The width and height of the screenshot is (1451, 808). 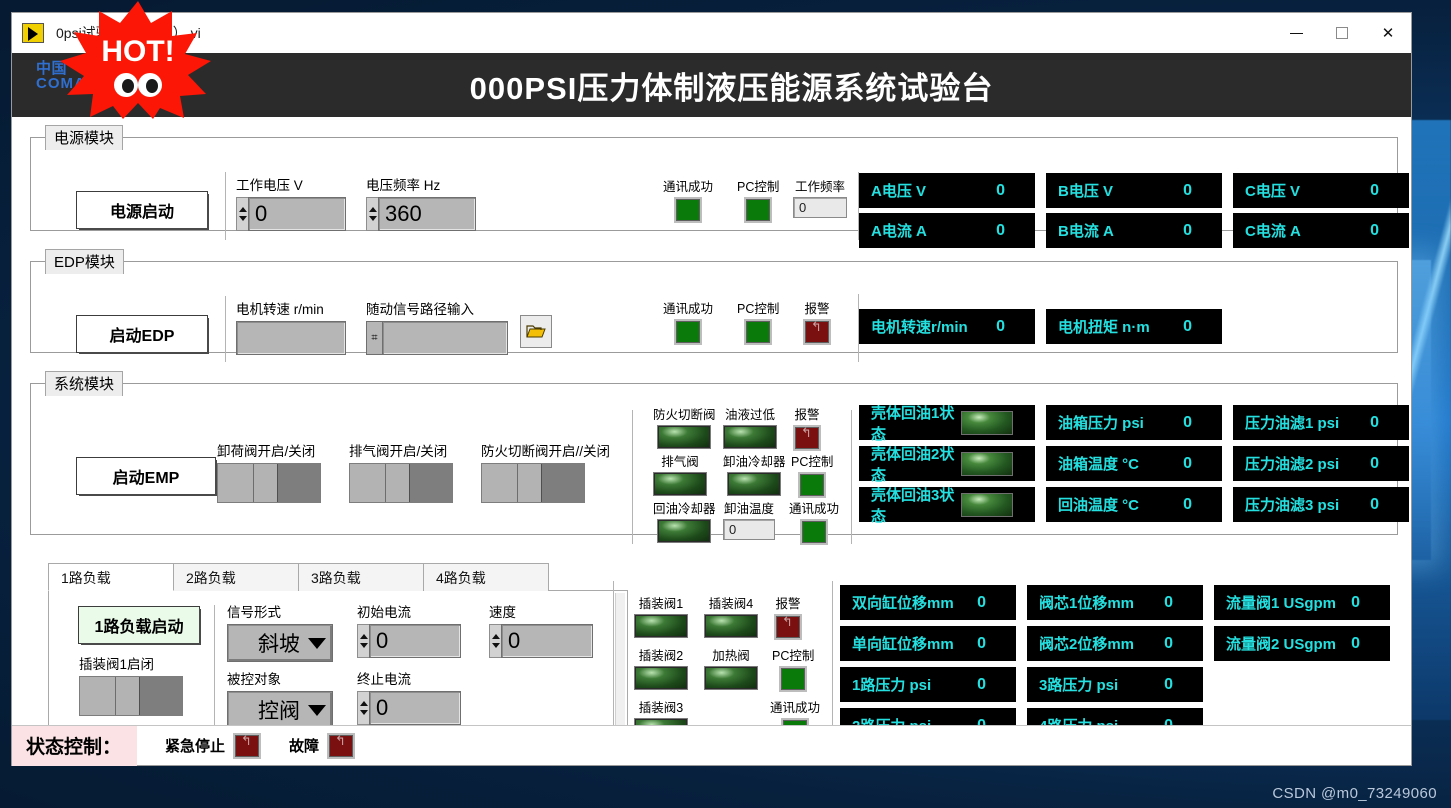 What do you see at coordinates (363, 708) in the screenshot?
I see `end-current-stepper` at bounding box center [363, 708].